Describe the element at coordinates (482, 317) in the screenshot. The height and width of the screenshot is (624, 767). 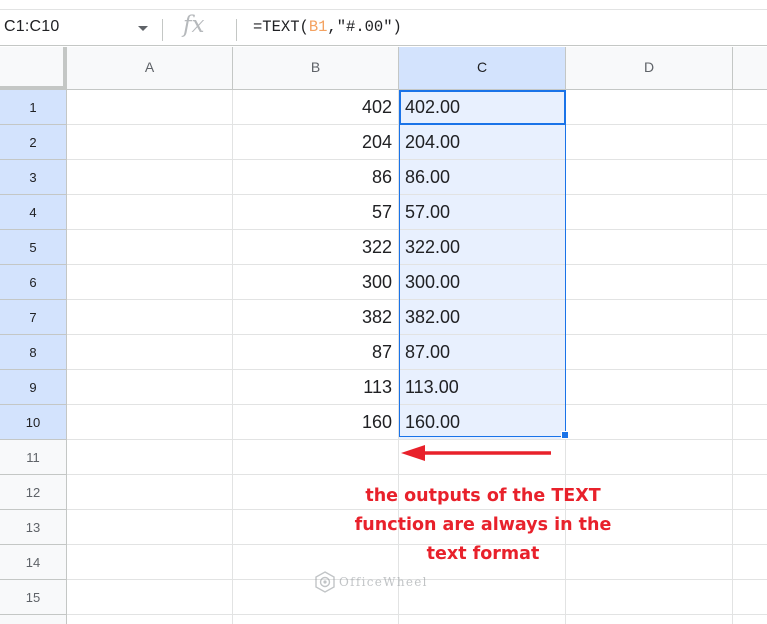
I see `cell-c7: 382.00` at that location.